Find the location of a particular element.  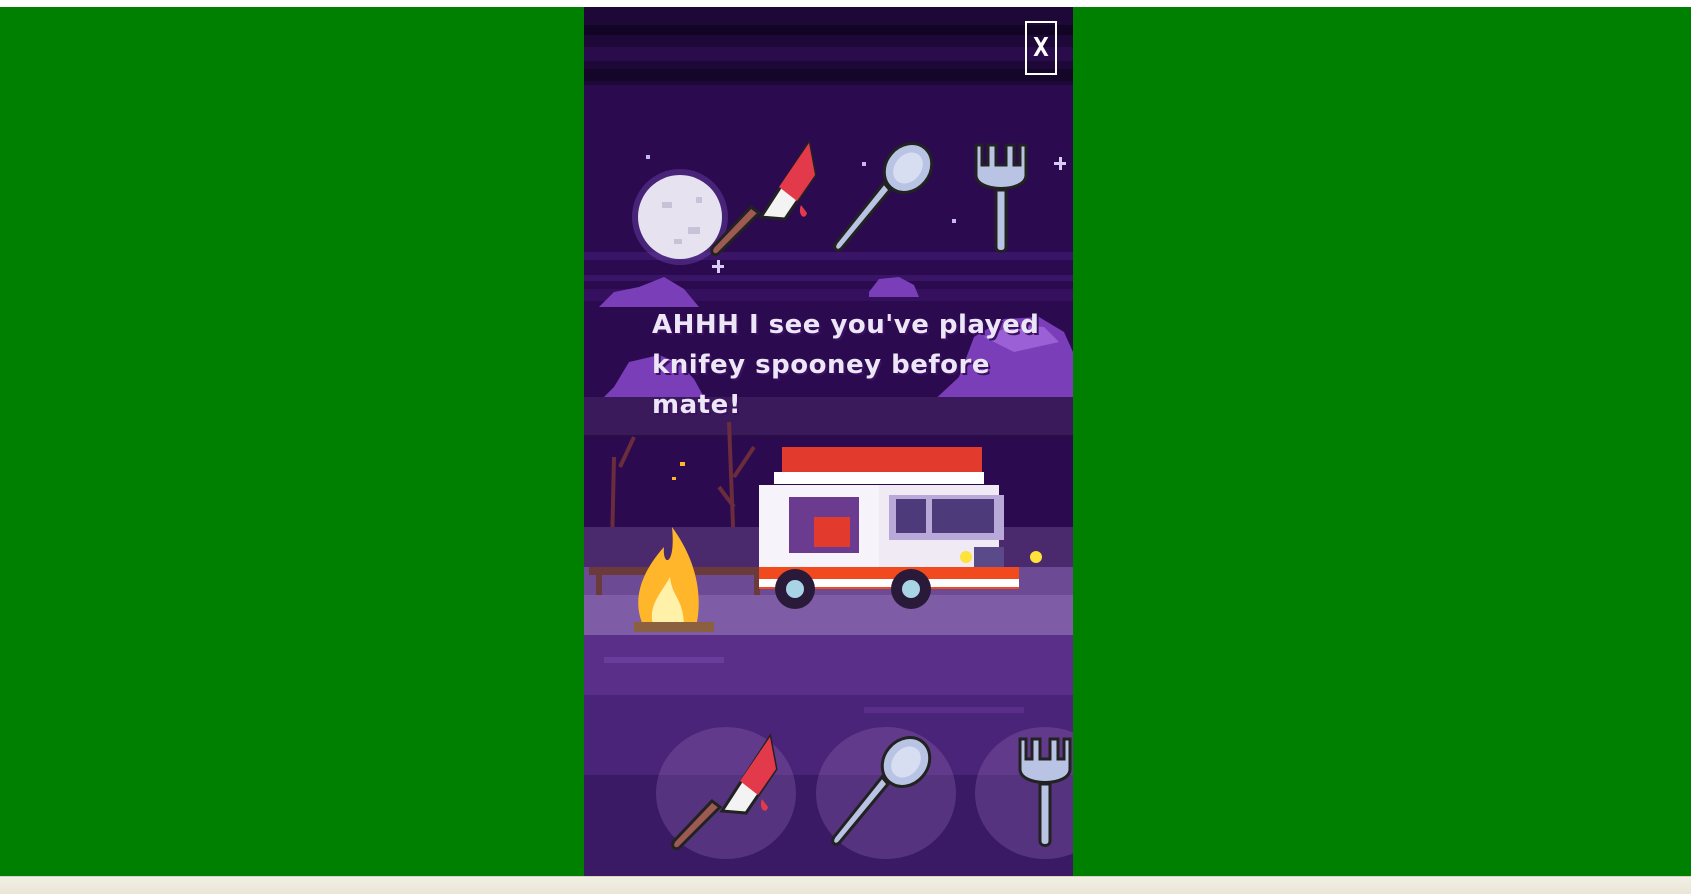

choose-knife-button is located at coordinates (726, 793).